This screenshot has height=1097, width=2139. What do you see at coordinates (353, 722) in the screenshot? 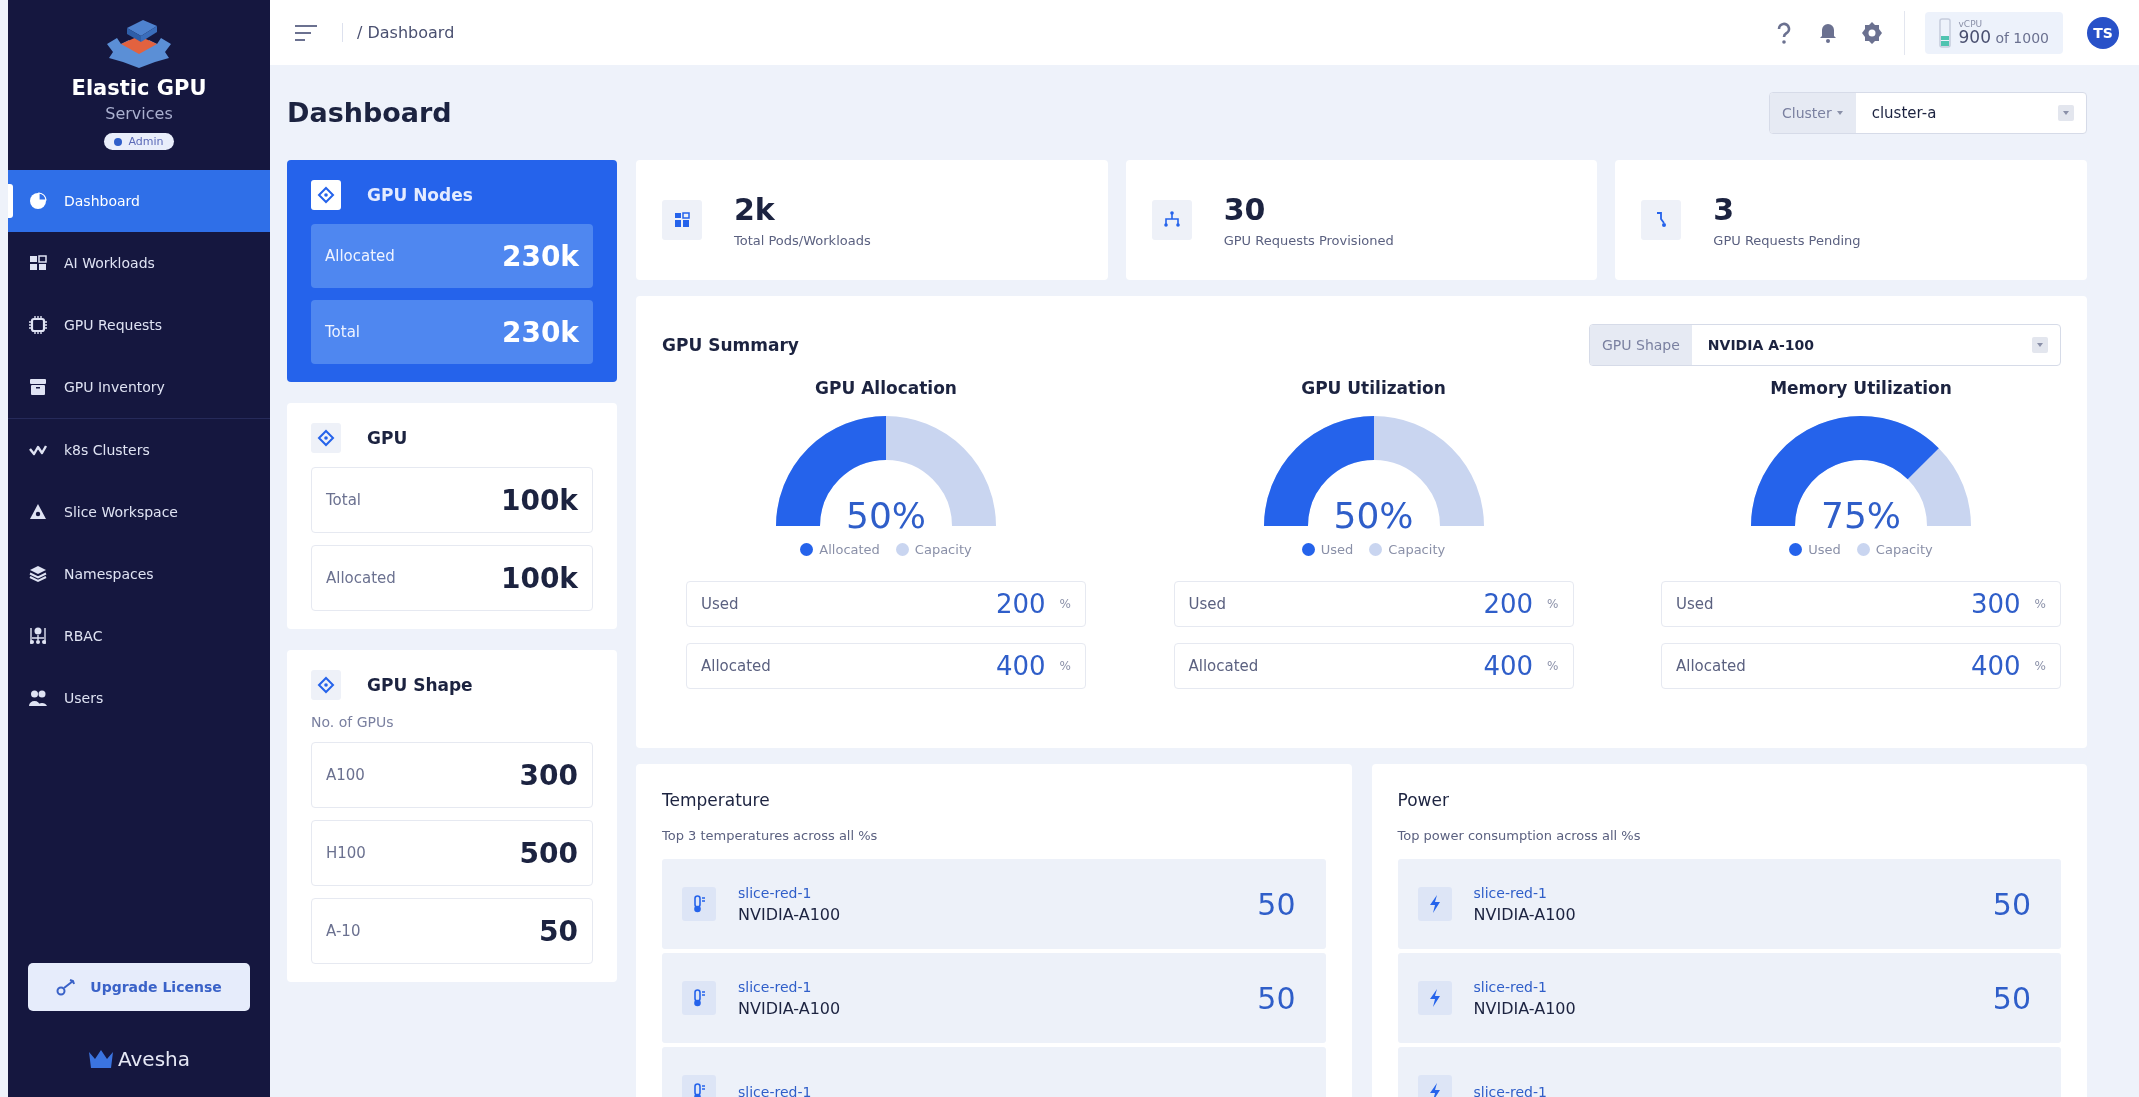
I see `card-subtitle: No. of GPUs` at bounding box center [353, 722].